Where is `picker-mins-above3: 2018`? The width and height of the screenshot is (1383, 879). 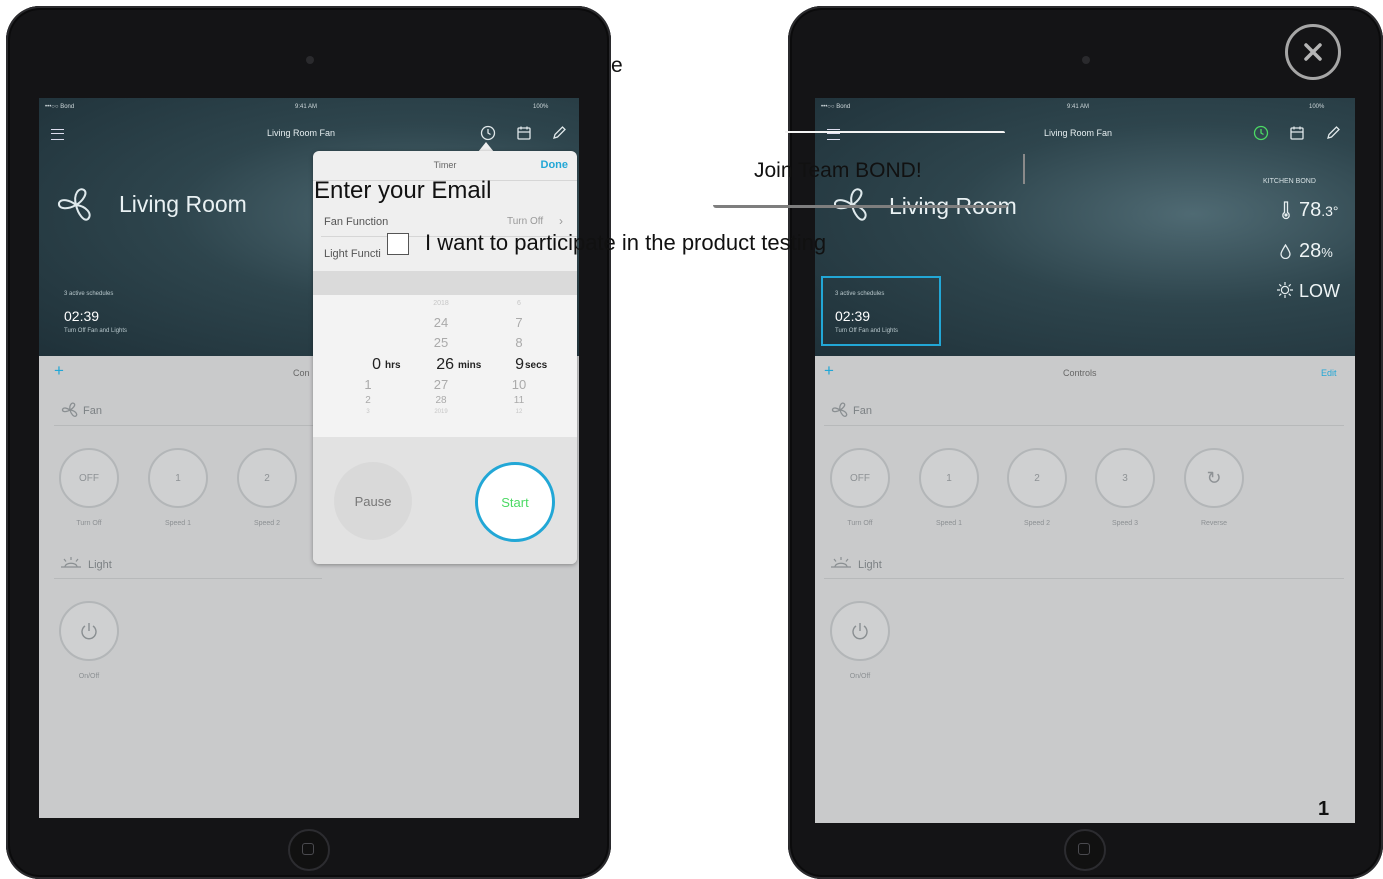 picker-mins-above3: 2018 is located at coordinates (441, 303).